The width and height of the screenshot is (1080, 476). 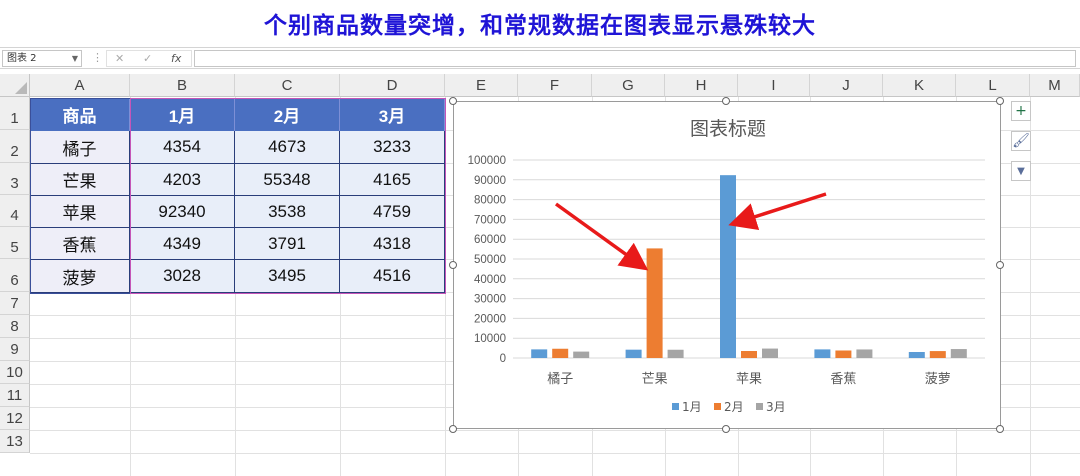 I want to click on value-cell: 92340, so click(x=182, y=212).